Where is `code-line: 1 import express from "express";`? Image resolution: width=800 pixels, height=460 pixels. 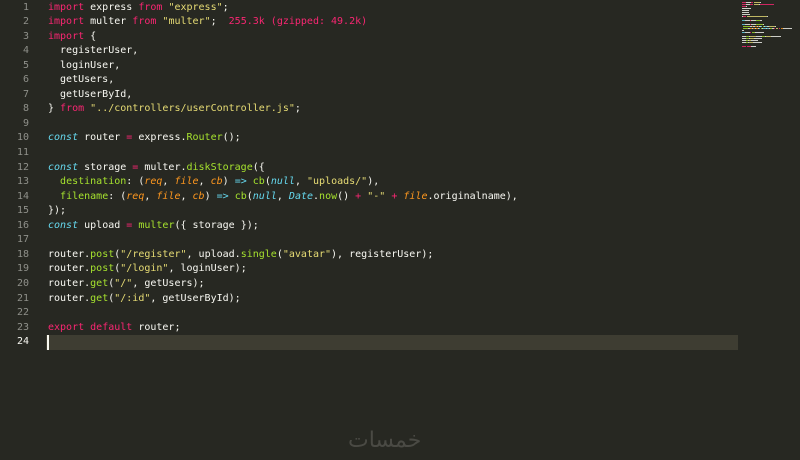
code-line: 1 import express from "express"; is located at coordinates (370, 8).